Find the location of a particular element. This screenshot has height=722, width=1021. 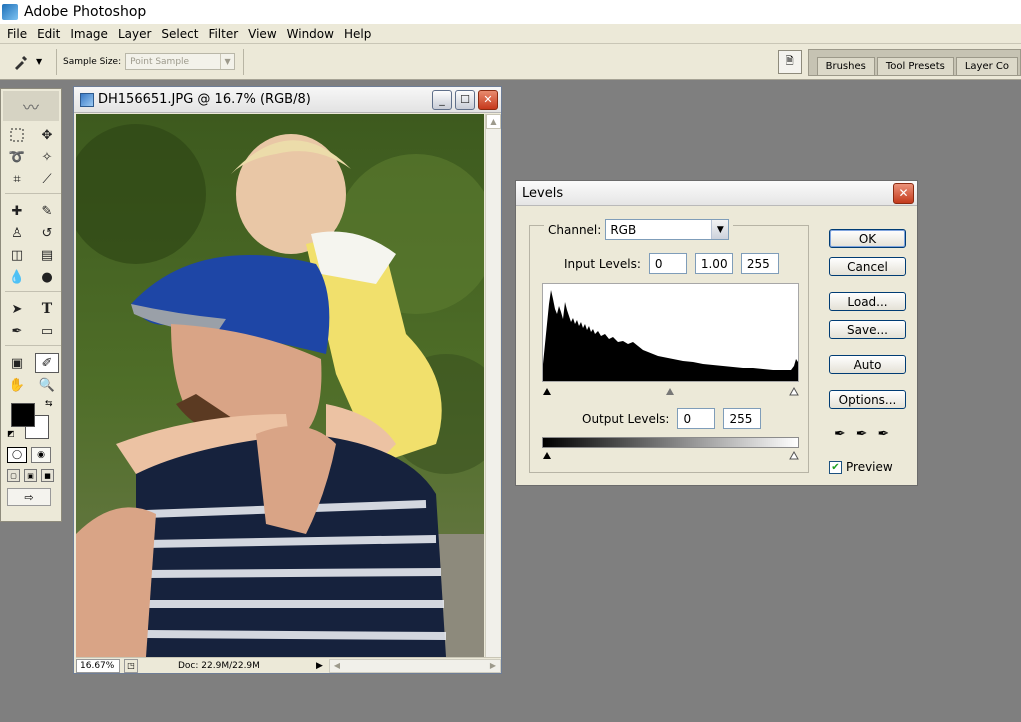

minimize-button: _ is located at coordinates (442, 99).